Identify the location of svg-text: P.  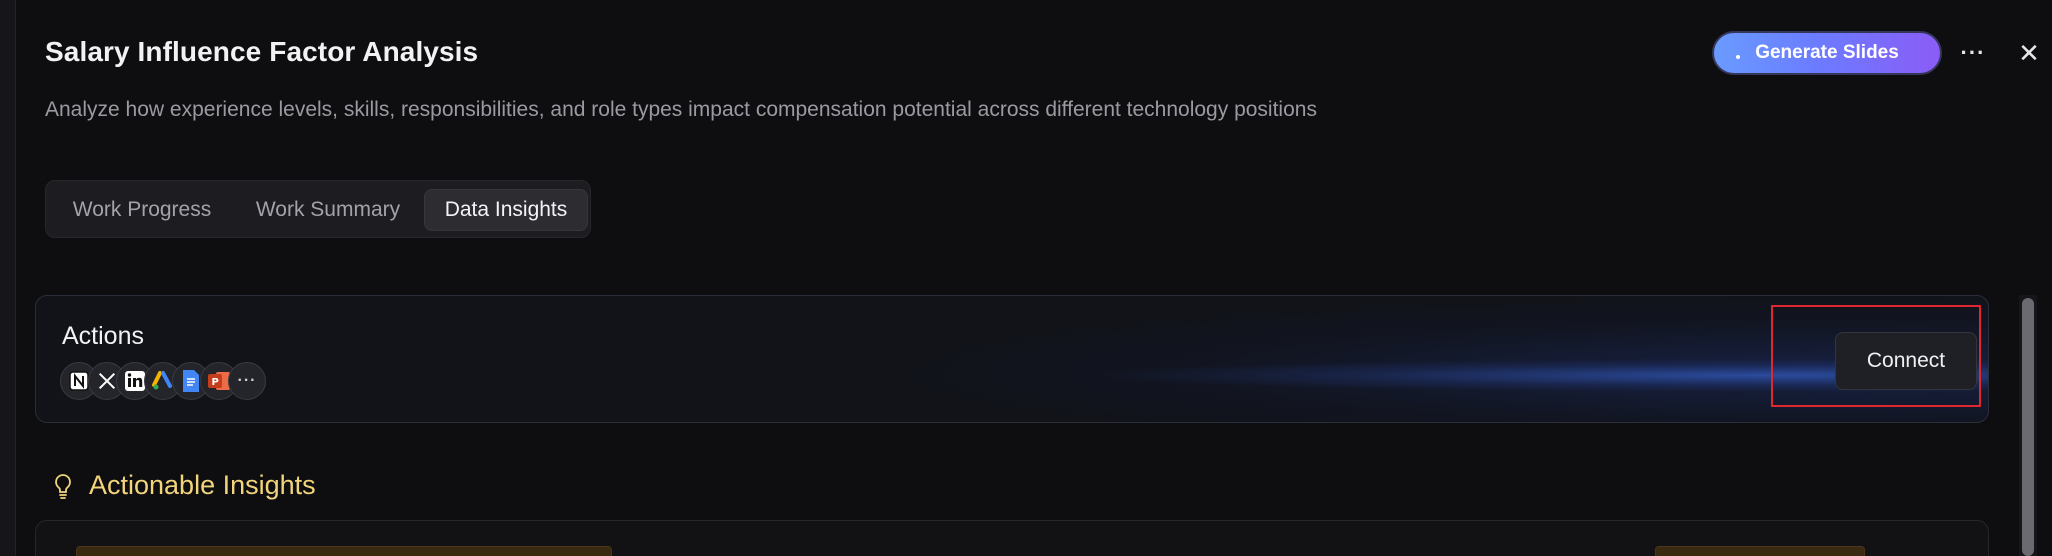
(215, 382).